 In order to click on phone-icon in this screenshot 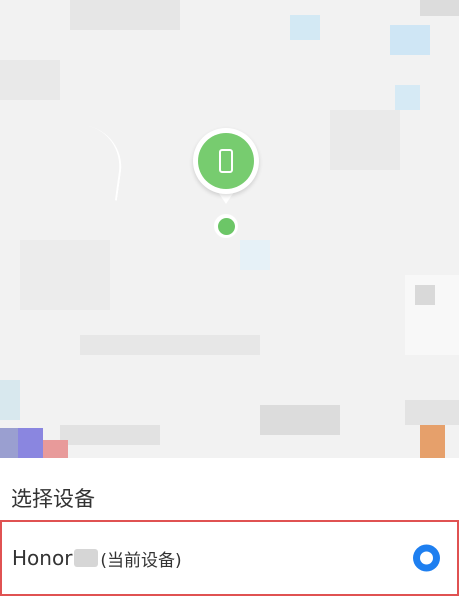, I will do `click(226, 161)`.